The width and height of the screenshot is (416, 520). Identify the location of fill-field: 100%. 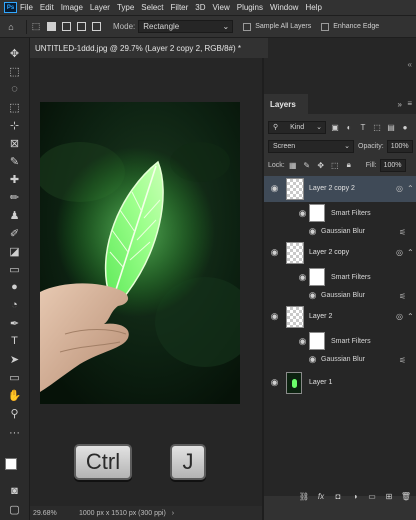
(392, 165).